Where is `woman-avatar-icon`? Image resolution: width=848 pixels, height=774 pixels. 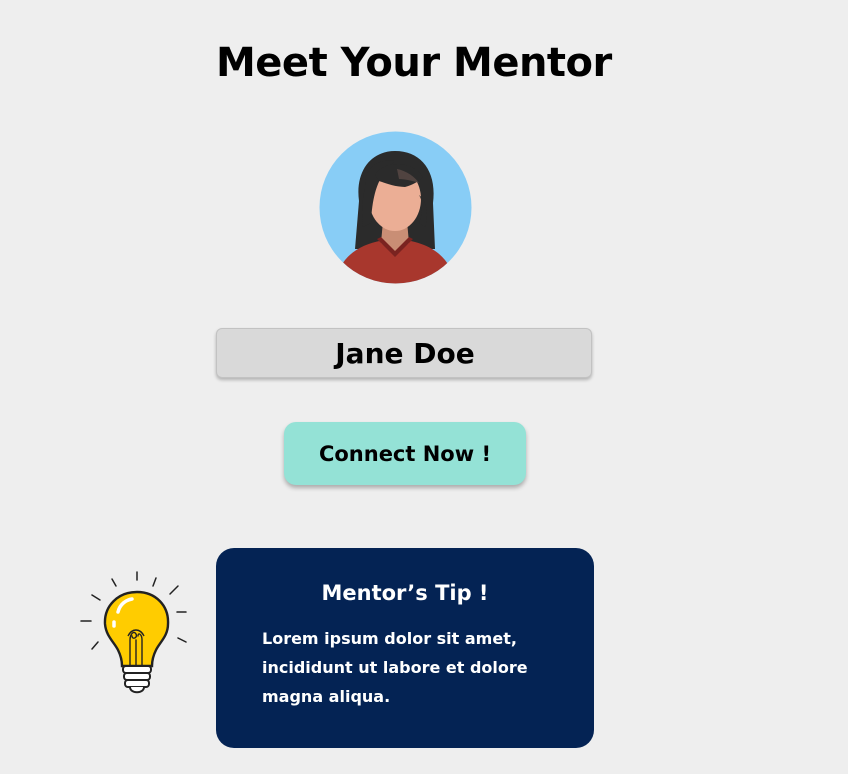
woman-avatar-icon is located at coordinates (395, 207).